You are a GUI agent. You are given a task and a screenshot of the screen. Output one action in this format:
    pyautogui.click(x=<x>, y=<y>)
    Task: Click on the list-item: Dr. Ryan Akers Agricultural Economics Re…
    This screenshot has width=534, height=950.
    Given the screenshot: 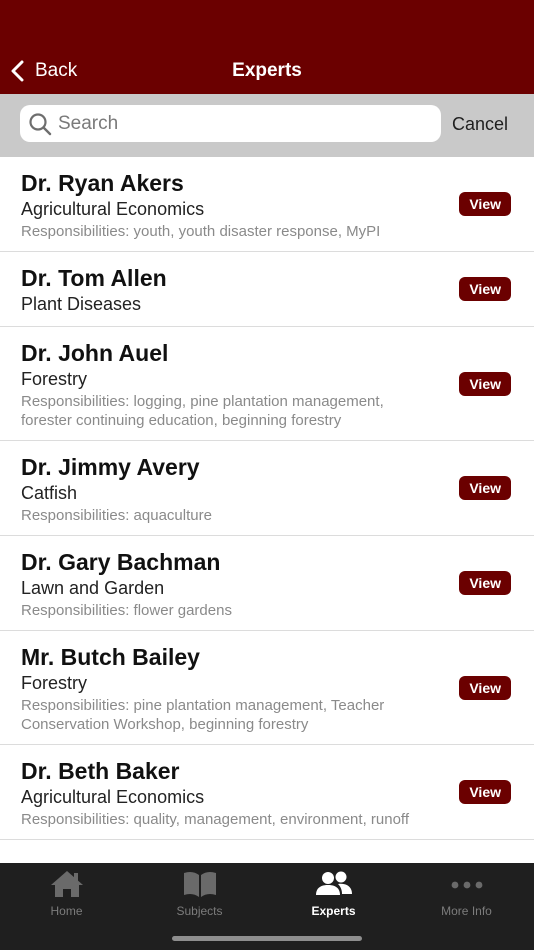 What is the action you would take?
    pyautogui.click(x=267, y=204)
    